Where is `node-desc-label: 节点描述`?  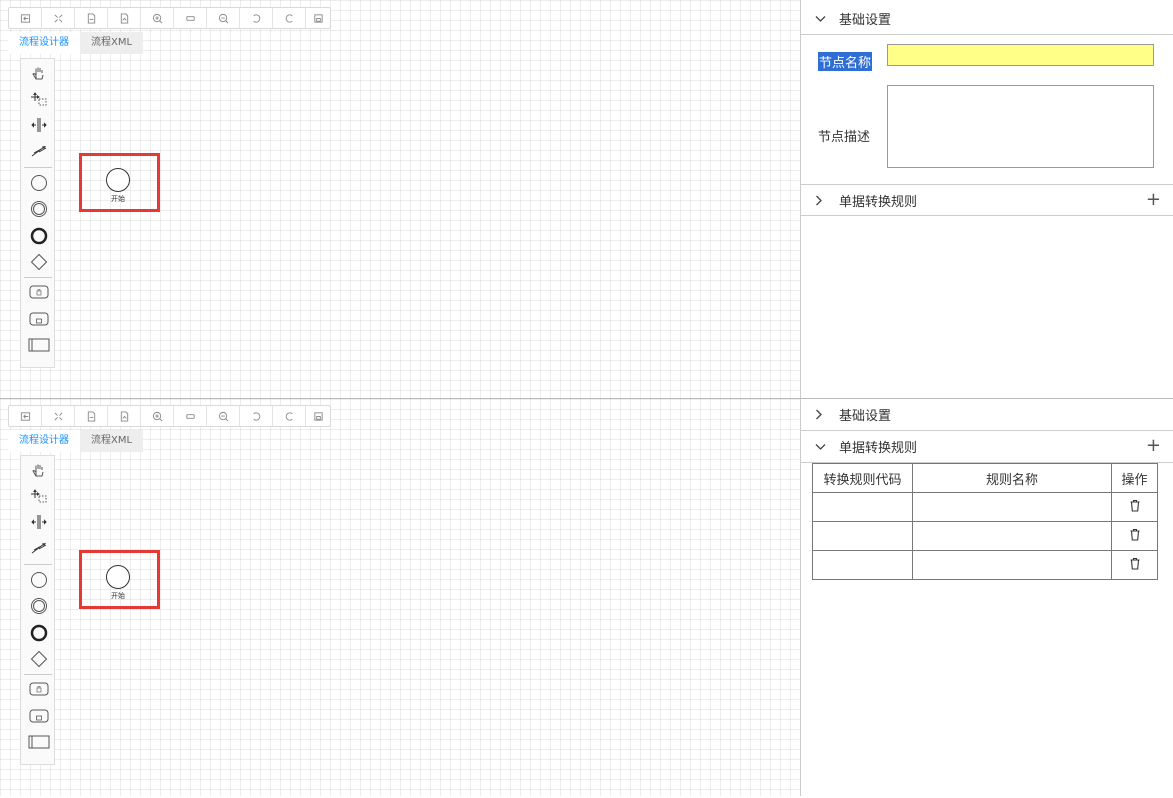 node-desc-label: 节点描述 is located at coordinates (844, 137).